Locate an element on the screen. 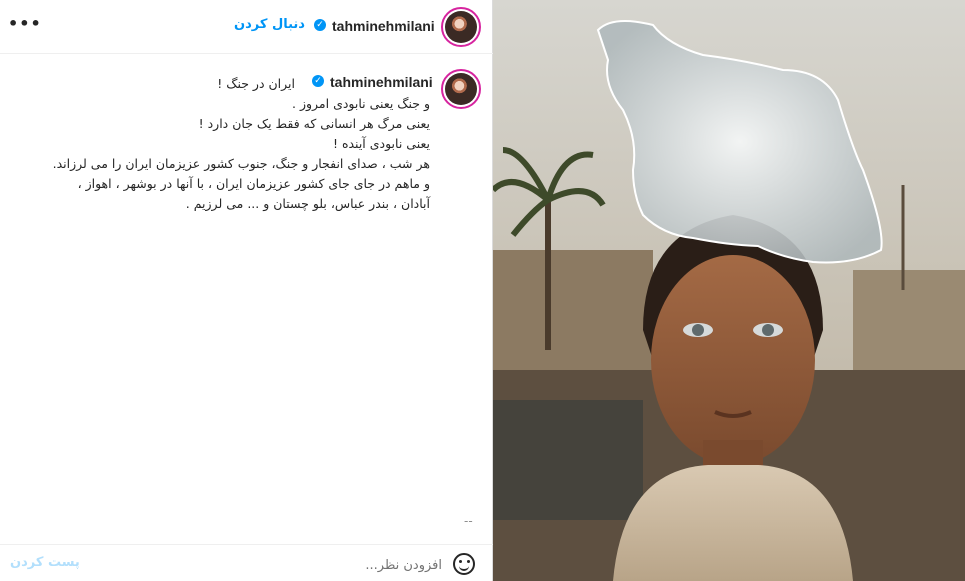  caption-line: یعنی مرگ هر انسانی که فقط یک جان دارد ! is located at coordinates (314, 123).